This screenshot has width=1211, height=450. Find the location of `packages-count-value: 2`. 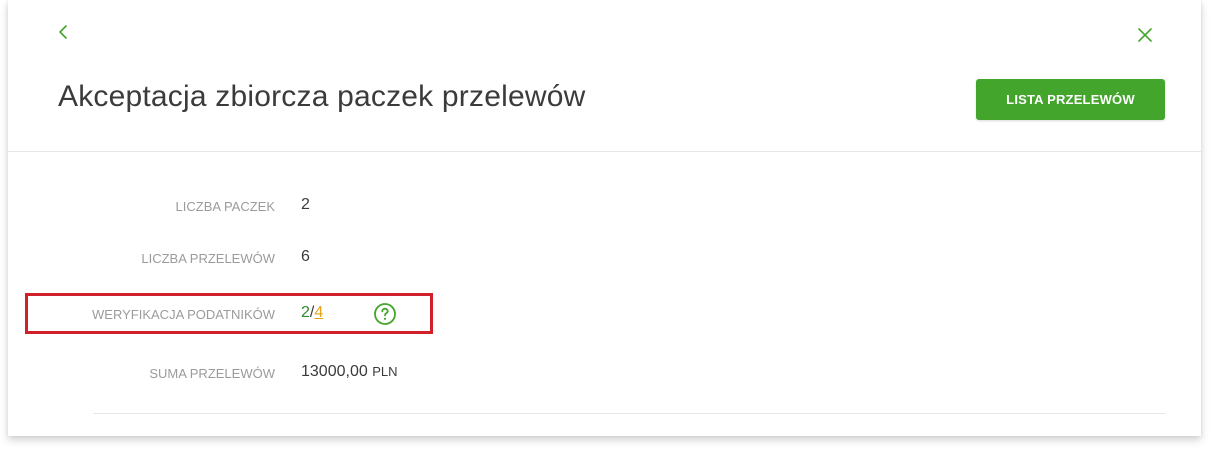

packages-count-value: 2 is located at coordinates (305, 204).